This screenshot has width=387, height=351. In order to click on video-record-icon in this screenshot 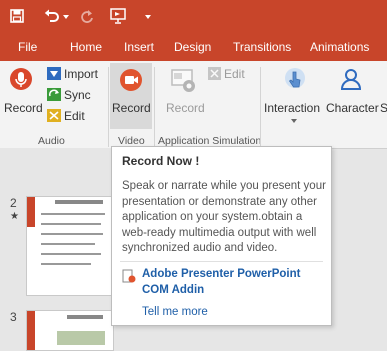, I will do `click(131, 80)`.